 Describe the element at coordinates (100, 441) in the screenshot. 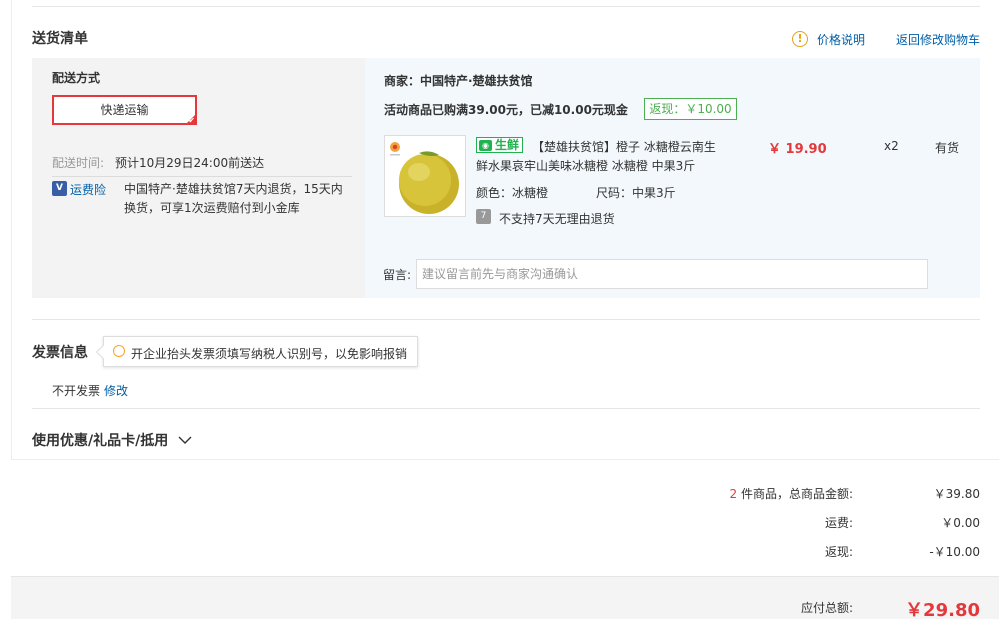

I see `coupon-title: 使用优惠/礼品卡/抵用` at that location.